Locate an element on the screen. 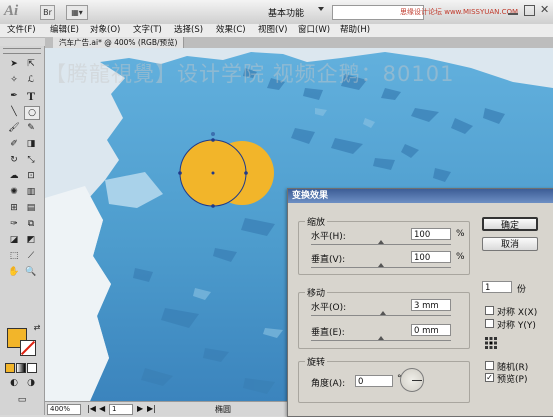 This screenshot has height=417, width=553. scale-horizontal-thumb is located at coordinates (381, 242).